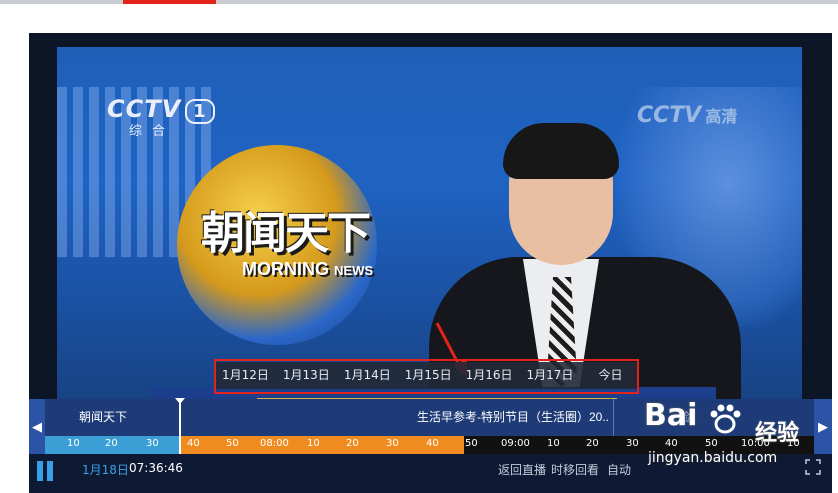 This screenshot has height=493, width=838. I want to click on timeline-tick: 08:00, so click(274, 443).